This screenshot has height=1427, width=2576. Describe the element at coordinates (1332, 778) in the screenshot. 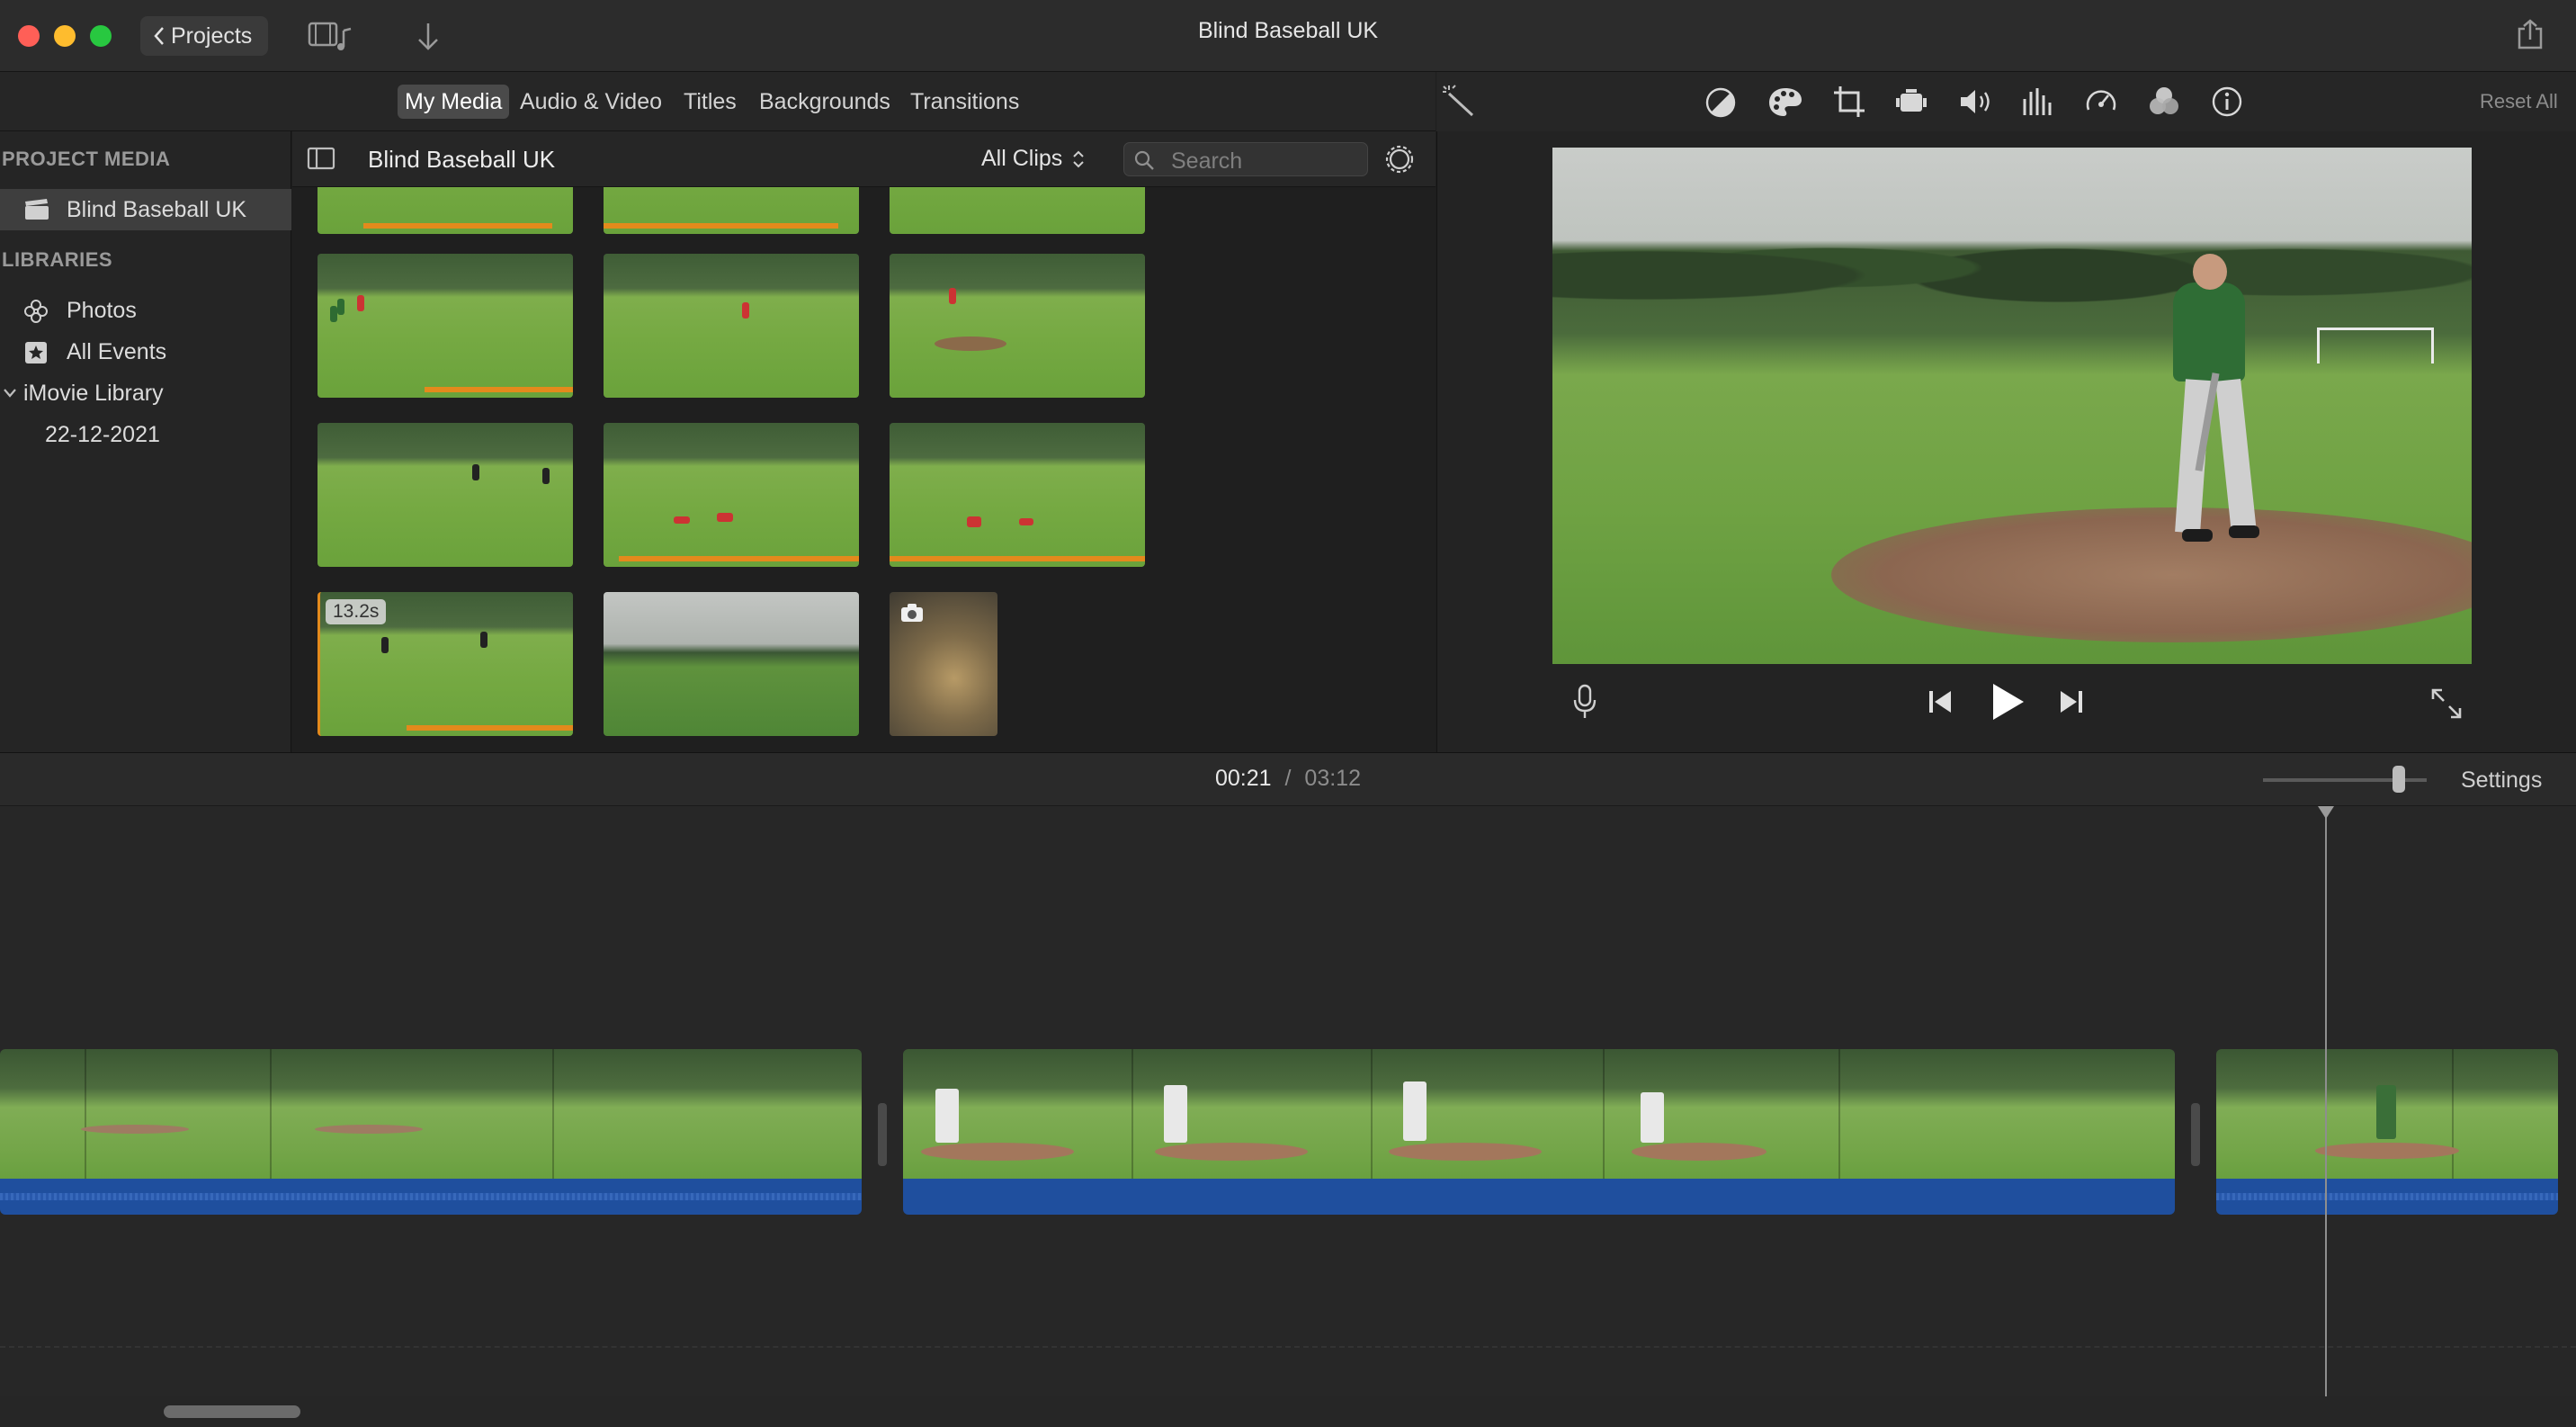

I see `total-time: 03:12` at that location.